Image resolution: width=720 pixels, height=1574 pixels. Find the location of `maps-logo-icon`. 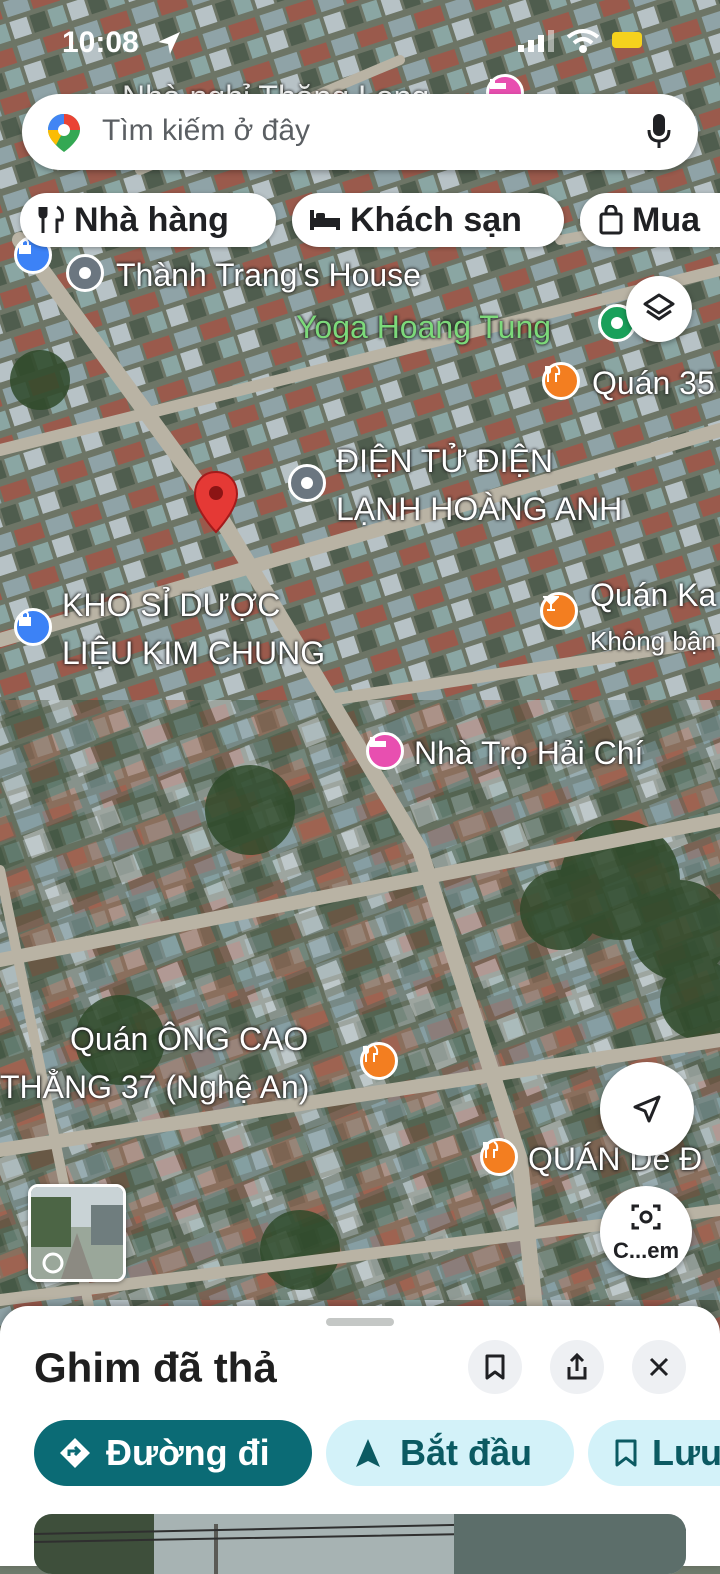

maps-logo-icon is located at coordinates (64, 133).